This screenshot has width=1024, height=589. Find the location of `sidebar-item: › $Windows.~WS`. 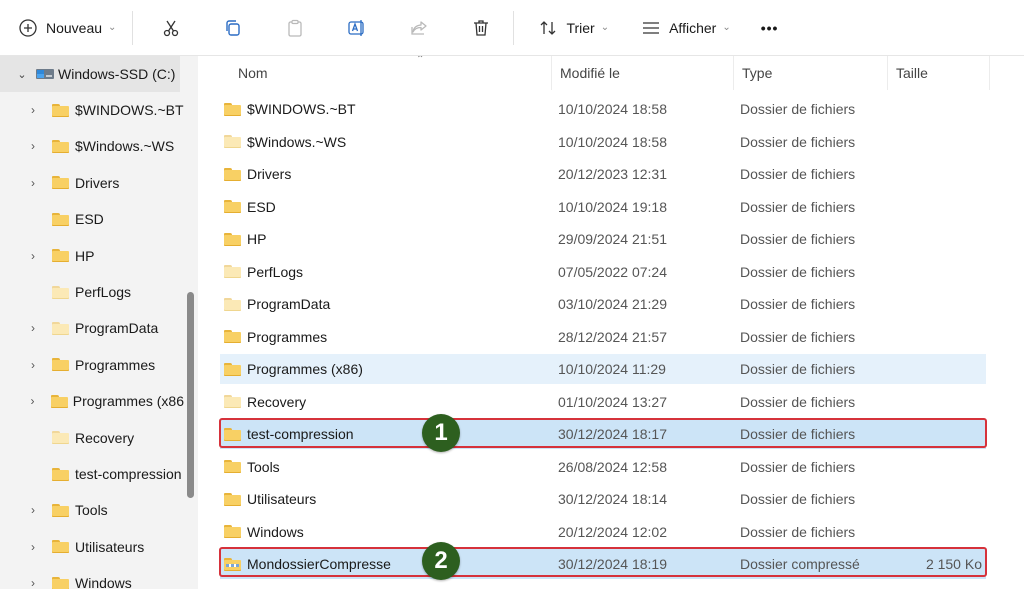

sidebar-item: › $Windows.~WS is located at coordinates (92, 146).